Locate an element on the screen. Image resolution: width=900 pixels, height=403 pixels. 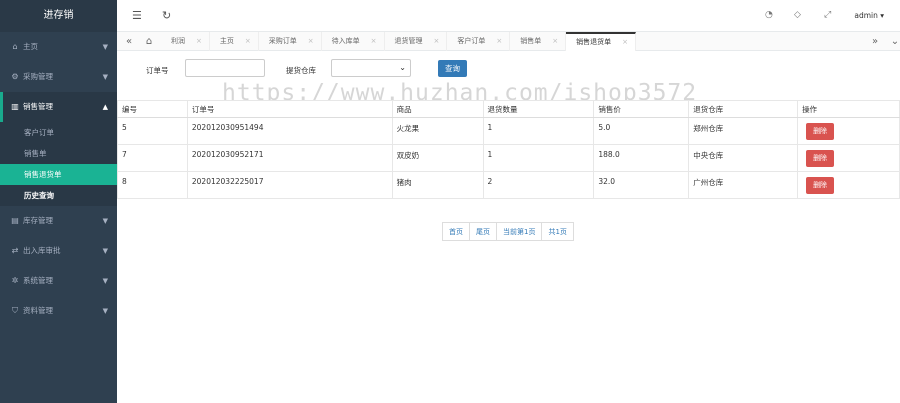
sidebar-item-data: ⛉ 资料管理 ▼ is located at coordinates (58, 311).